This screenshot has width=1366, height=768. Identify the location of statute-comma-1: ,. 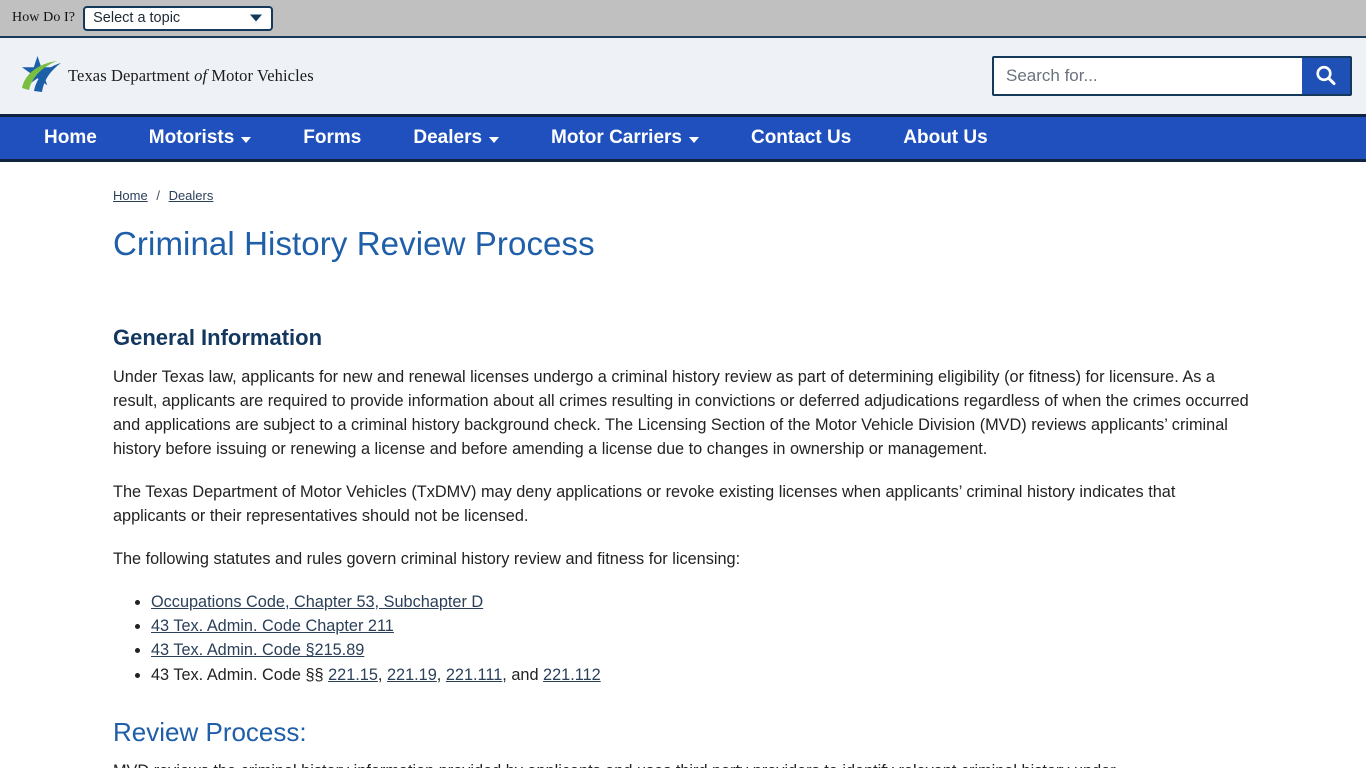
(382, 674).